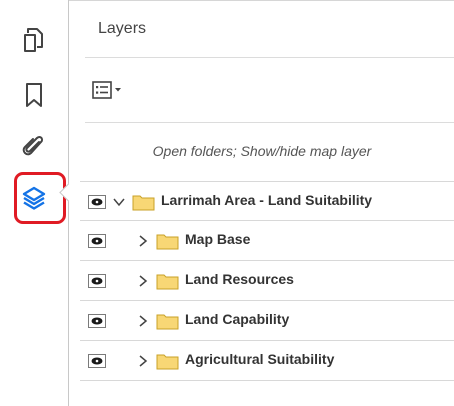 The height and width of the screenshot is (406, 454). What do you see at coordinates (237, 319) in the screenshot?
I see `layer-name: Land Capability` at bounding box center [237, 319].